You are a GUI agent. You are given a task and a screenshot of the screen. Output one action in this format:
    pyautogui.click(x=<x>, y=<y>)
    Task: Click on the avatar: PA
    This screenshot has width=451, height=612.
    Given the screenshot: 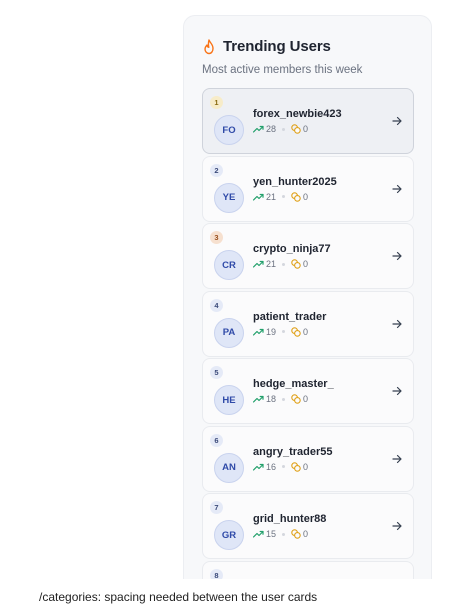 What is the action you would take?
    pyautogui.click(x=229, y=332)
    